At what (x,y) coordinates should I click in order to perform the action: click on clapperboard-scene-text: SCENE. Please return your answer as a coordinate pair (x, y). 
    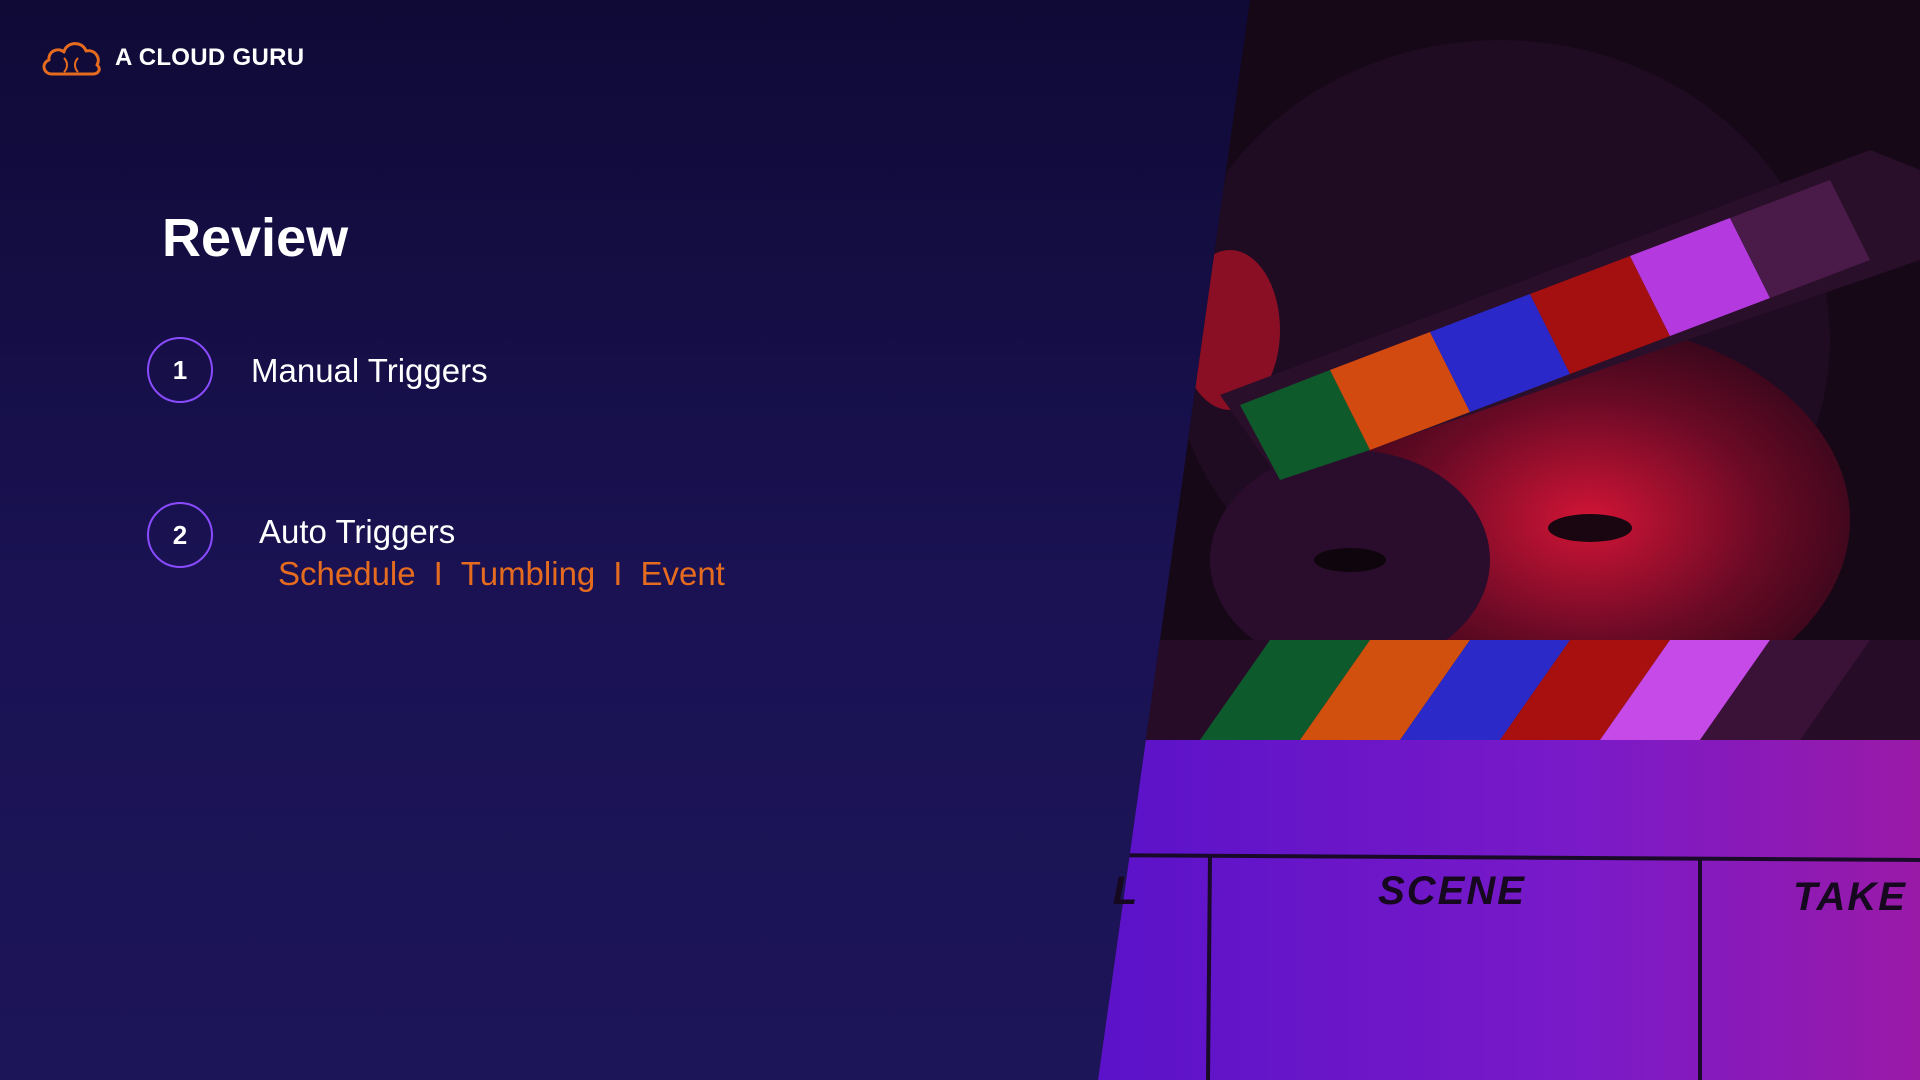
    Looking at the image, I should click on (1452, 891).